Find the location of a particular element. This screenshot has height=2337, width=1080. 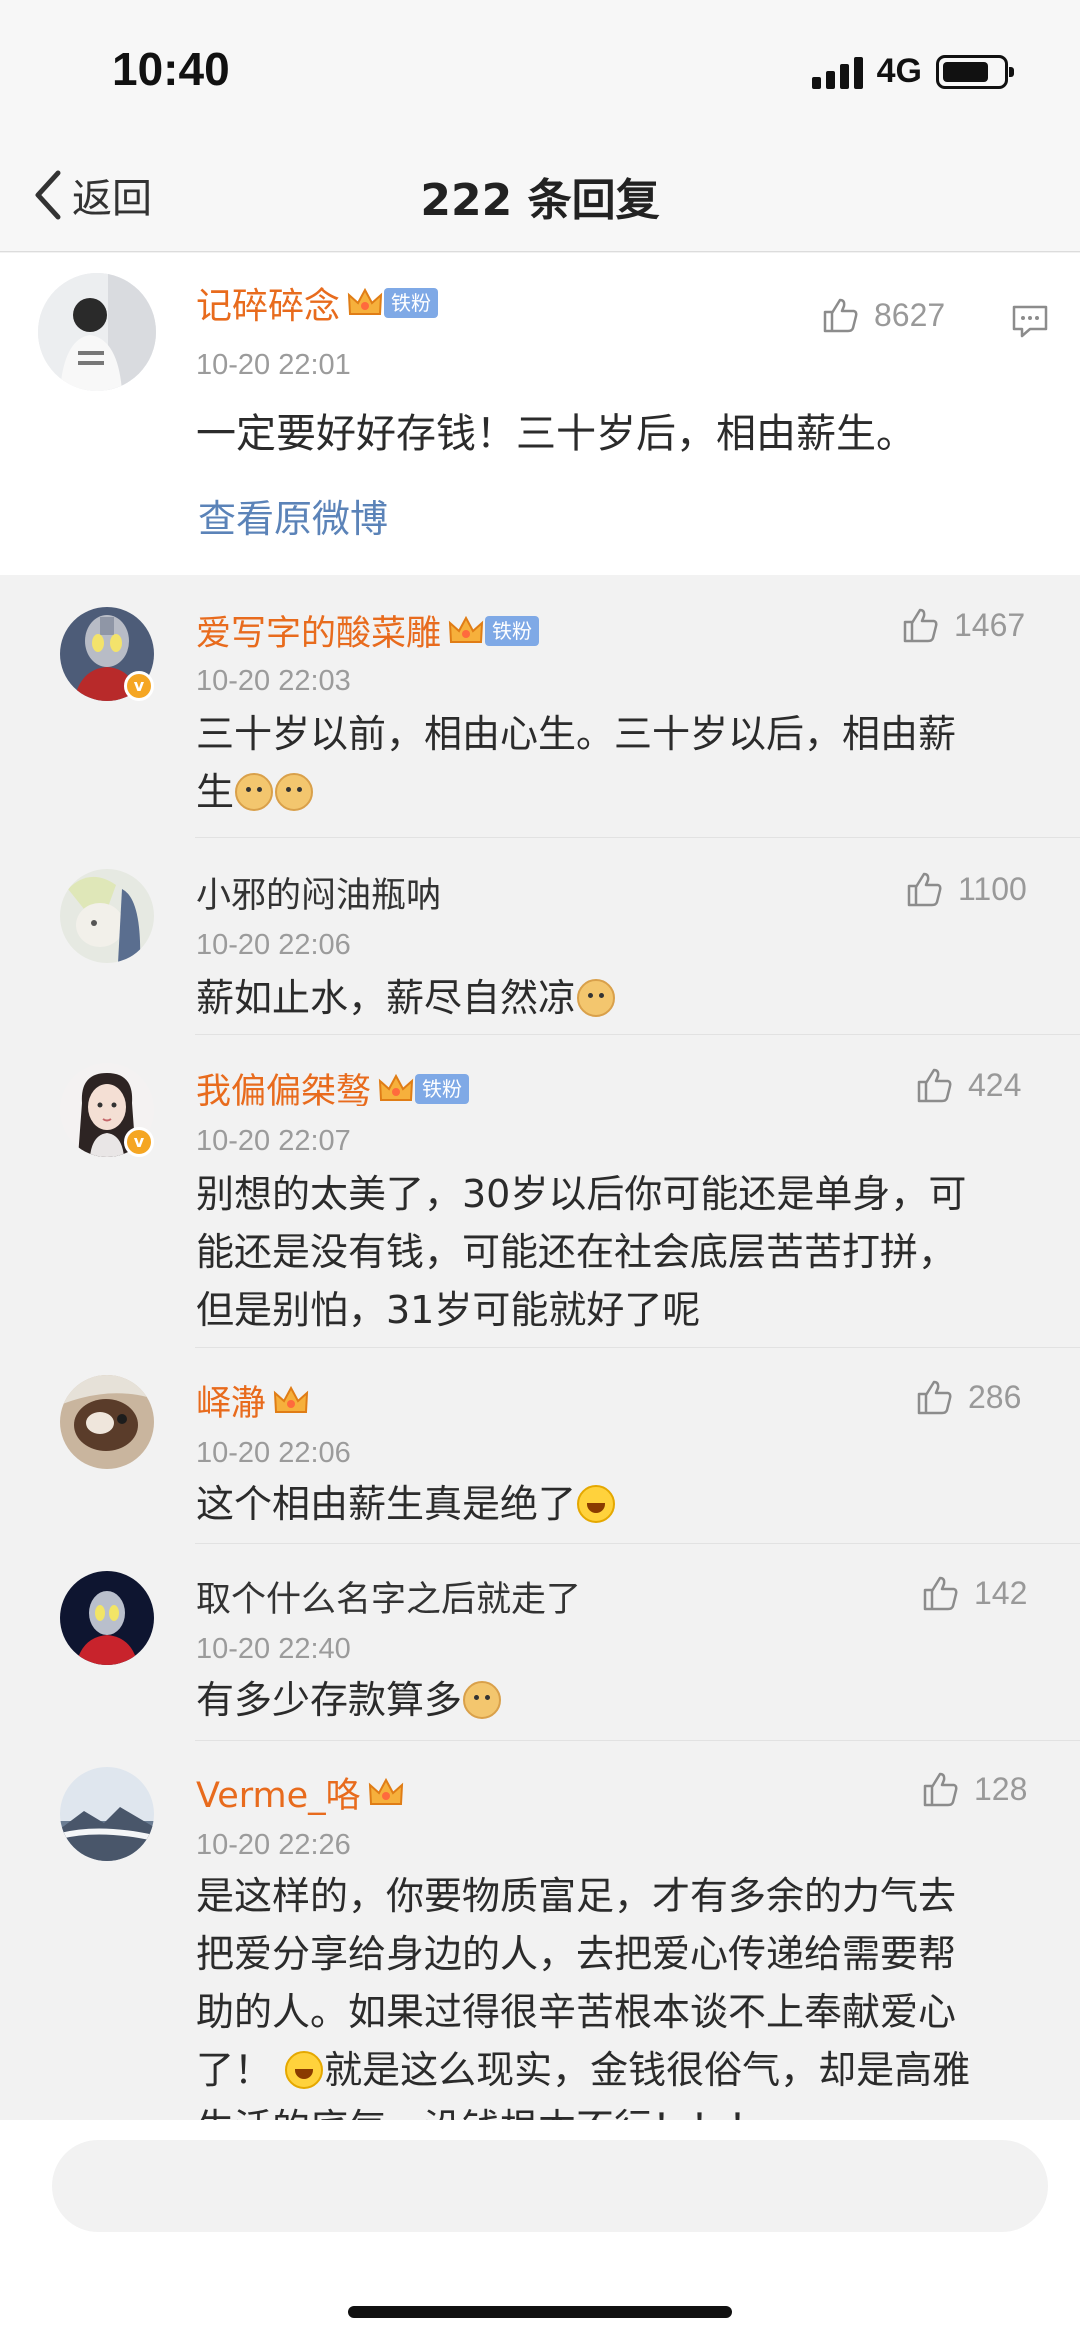

username: 爱写字的酸菜雕 铁粉 is located at coordinates (368, 630).